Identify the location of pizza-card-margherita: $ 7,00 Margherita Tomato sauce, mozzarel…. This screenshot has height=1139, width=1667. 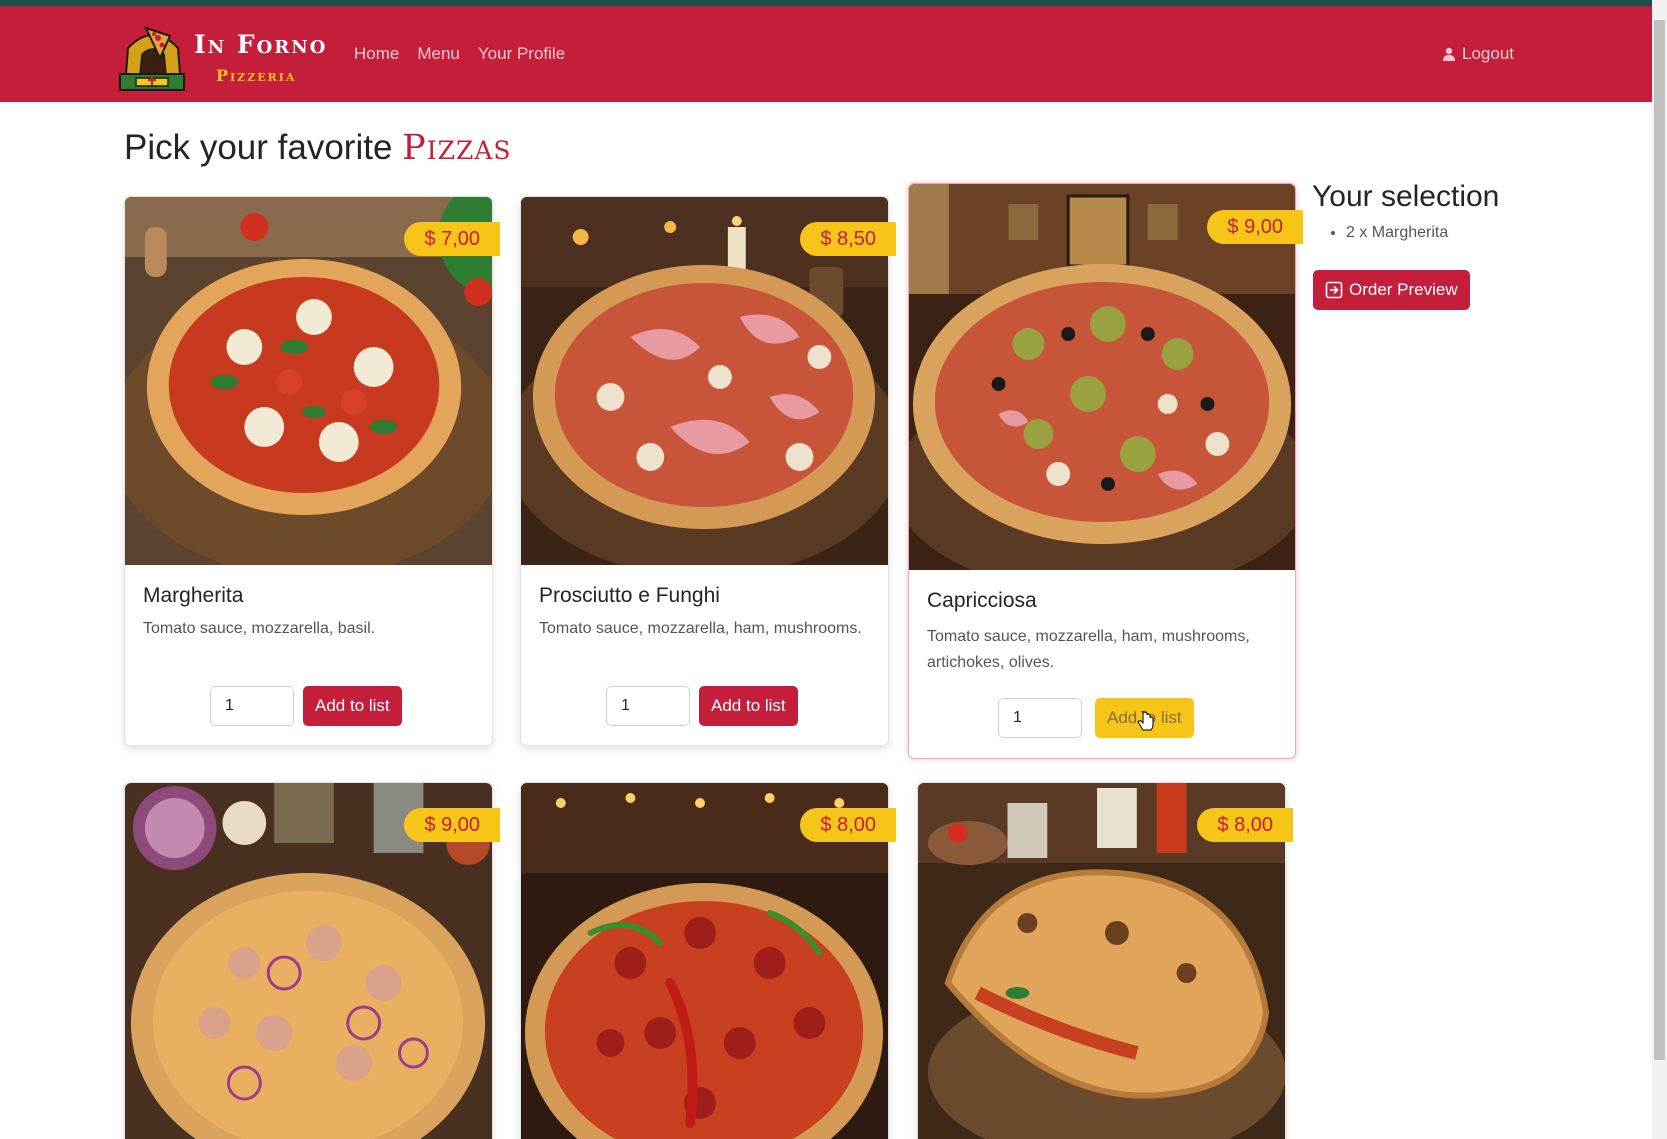
(312, 471).